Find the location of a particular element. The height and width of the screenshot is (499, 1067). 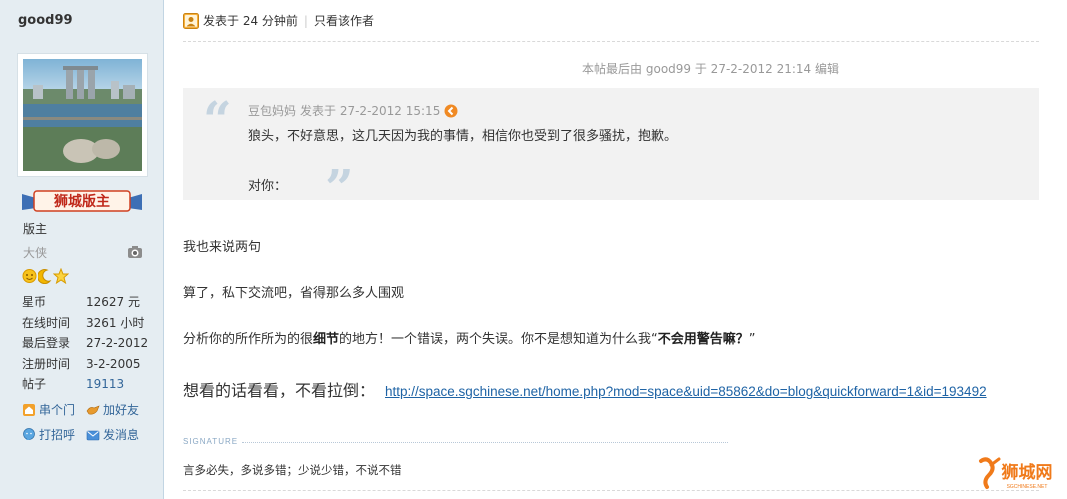

camera-icon is located at coordinates (135, 252).